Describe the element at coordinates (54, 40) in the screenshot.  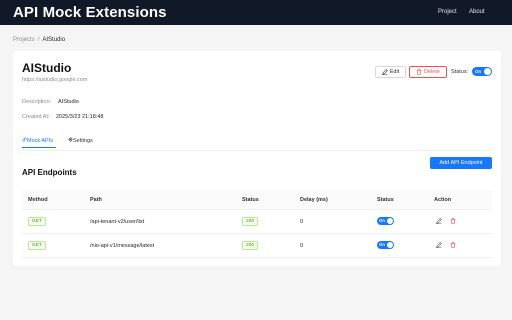
I see `breadcrumb-current: AIStudio` at that location.